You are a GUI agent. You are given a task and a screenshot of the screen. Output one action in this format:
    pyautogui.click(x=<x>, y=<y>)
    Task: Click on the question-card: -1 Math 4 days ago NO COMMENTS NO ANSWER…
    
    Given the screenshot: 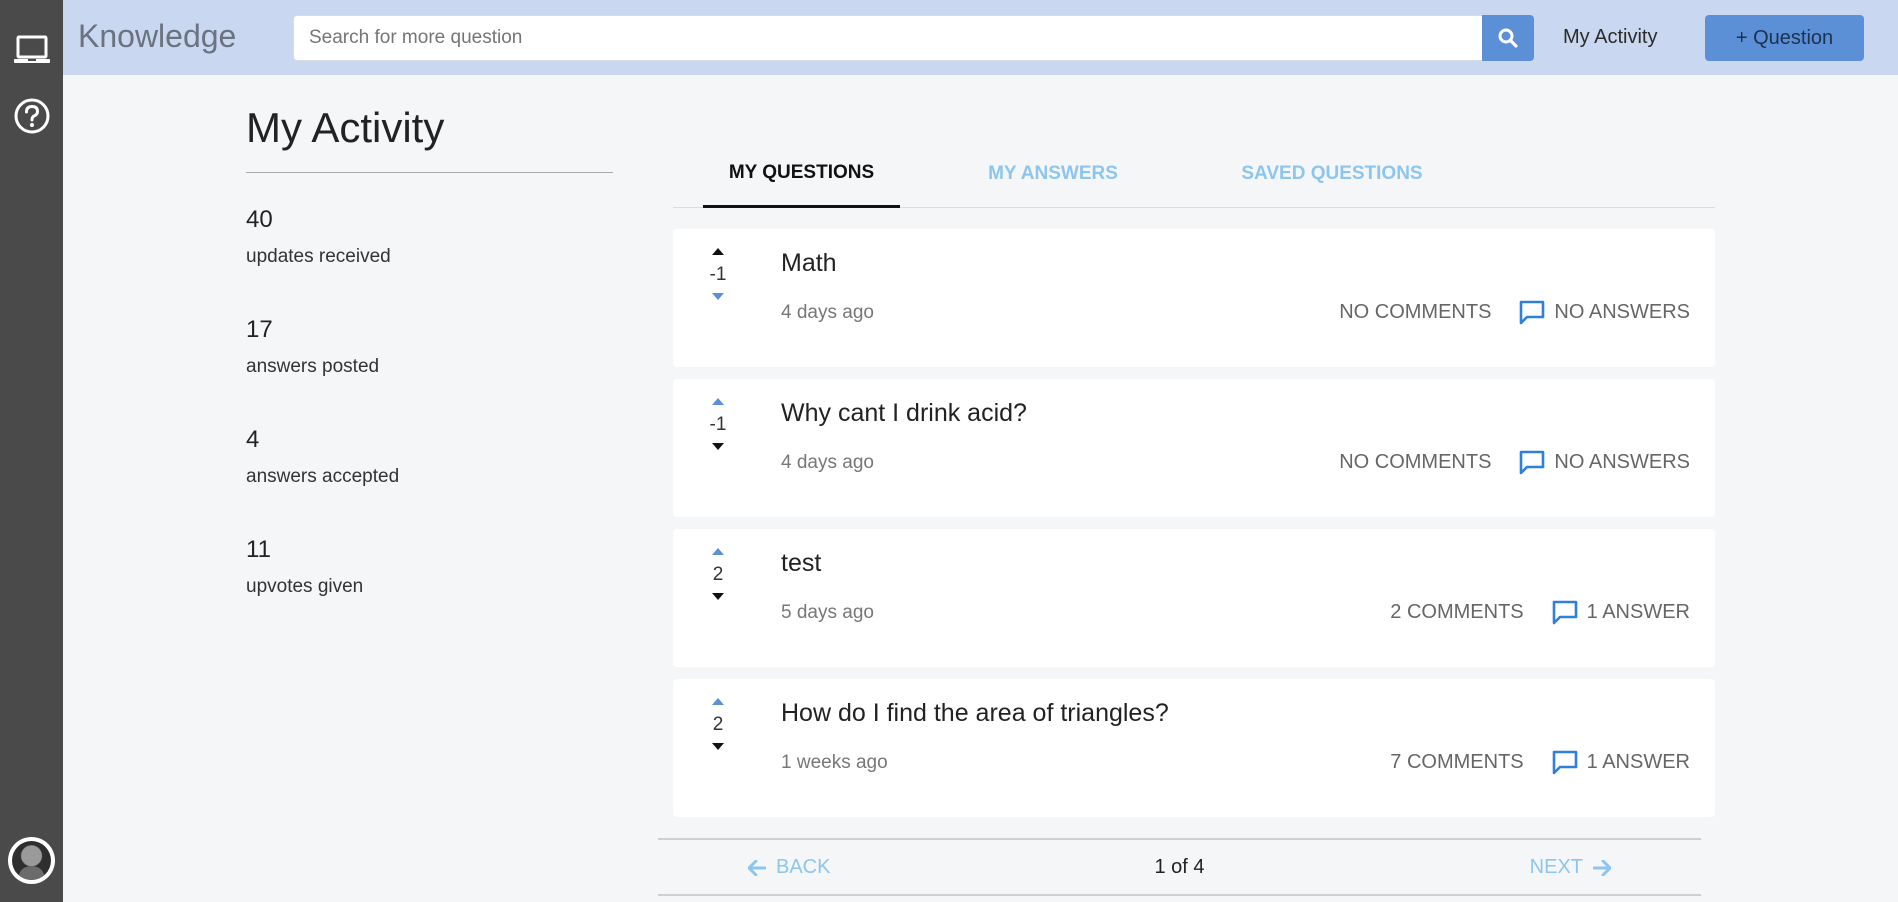 What is the action you would take?
    pyautogui.click(x=1194, y=298)
    